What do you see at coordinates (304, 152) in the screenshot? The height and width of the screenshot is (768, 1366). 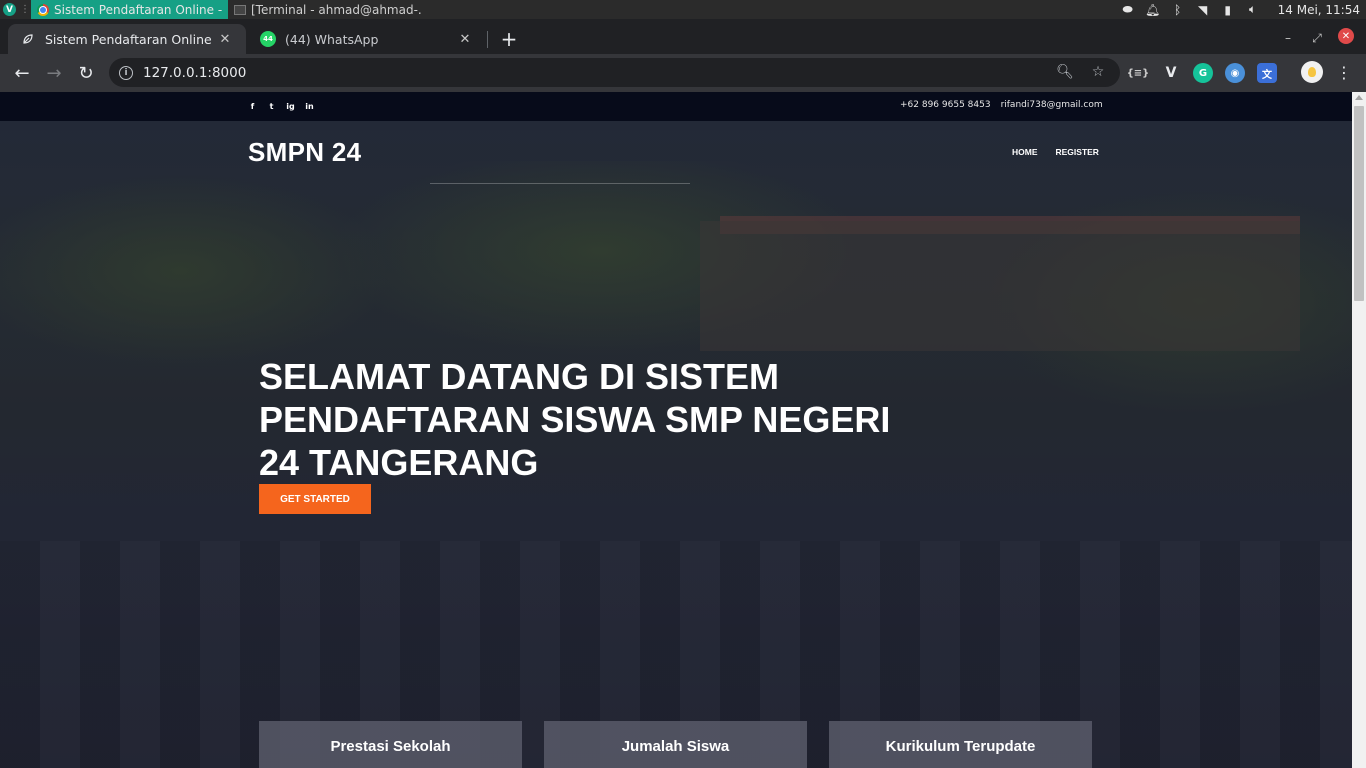 I see `site-logo: SMPN 24` at bounding box center [304, 152].